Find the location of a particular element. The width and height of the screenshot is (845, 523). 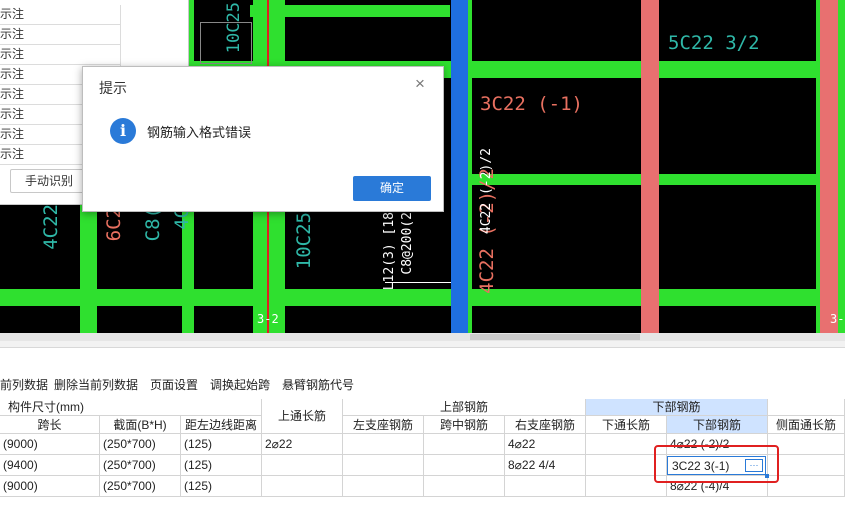

panel-divider is located at coordinates (422, 337).